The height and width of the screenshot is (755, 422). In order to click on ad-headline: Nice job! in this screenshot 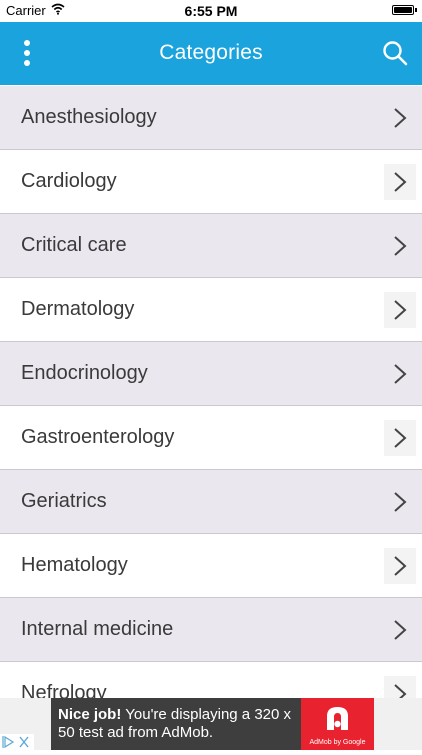, I will do `click(90, 714)`.